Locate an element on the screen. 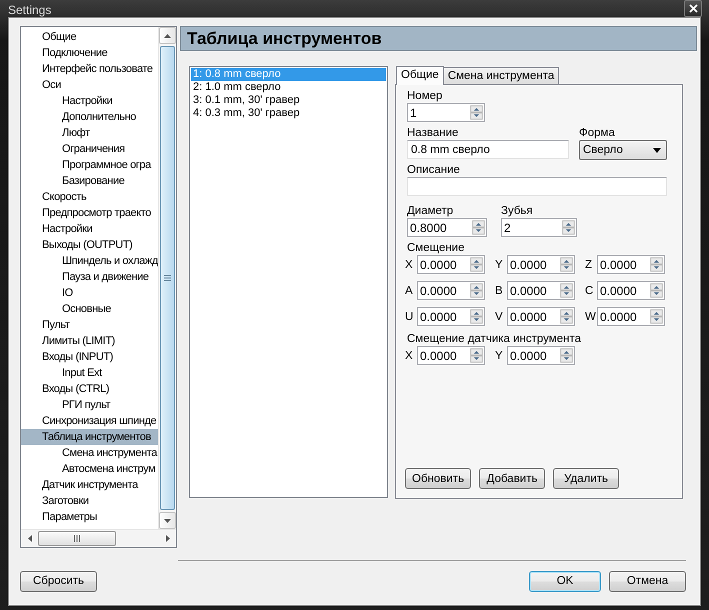 Image resolution: width=709 pixels, height=610 pixels. tree-item: Скорость is located at coordinates (89, 197).